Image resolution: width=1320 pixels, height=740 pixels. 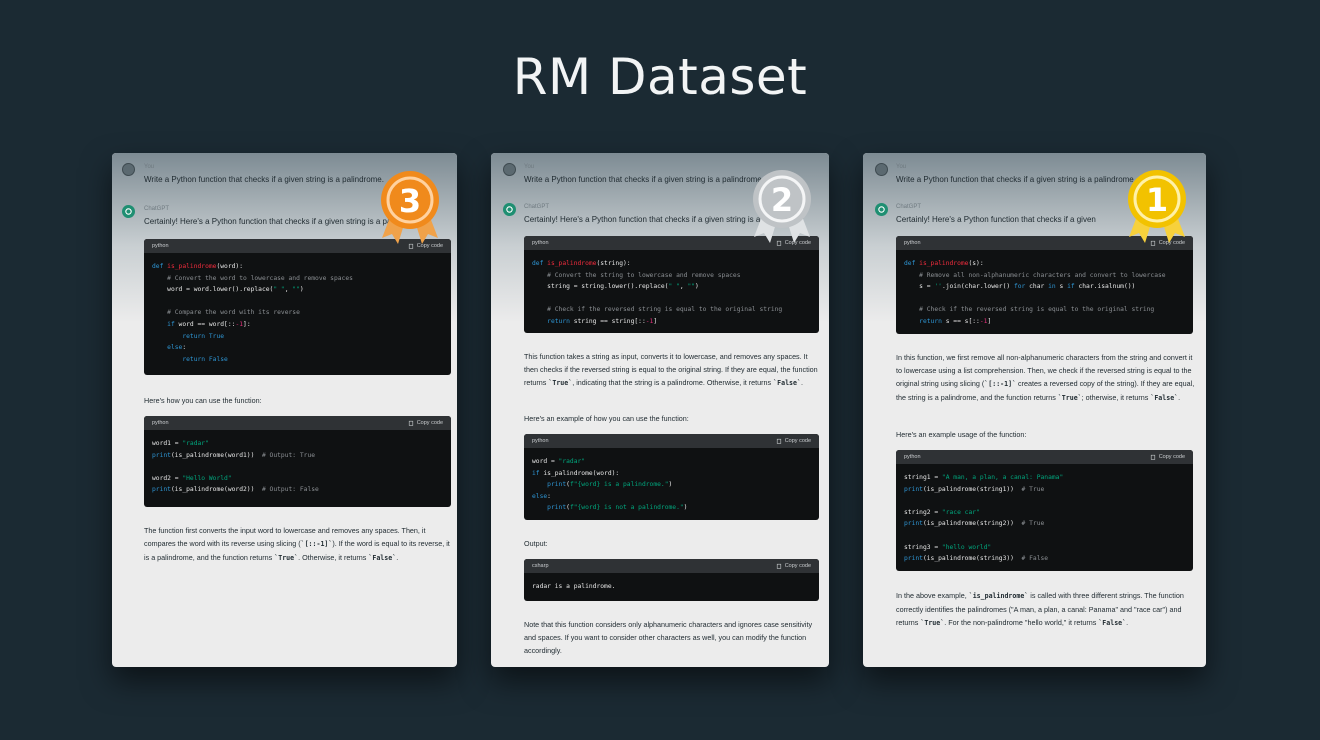 I want to click on silver-medal-icon: 2, so click(x=782, y=206).